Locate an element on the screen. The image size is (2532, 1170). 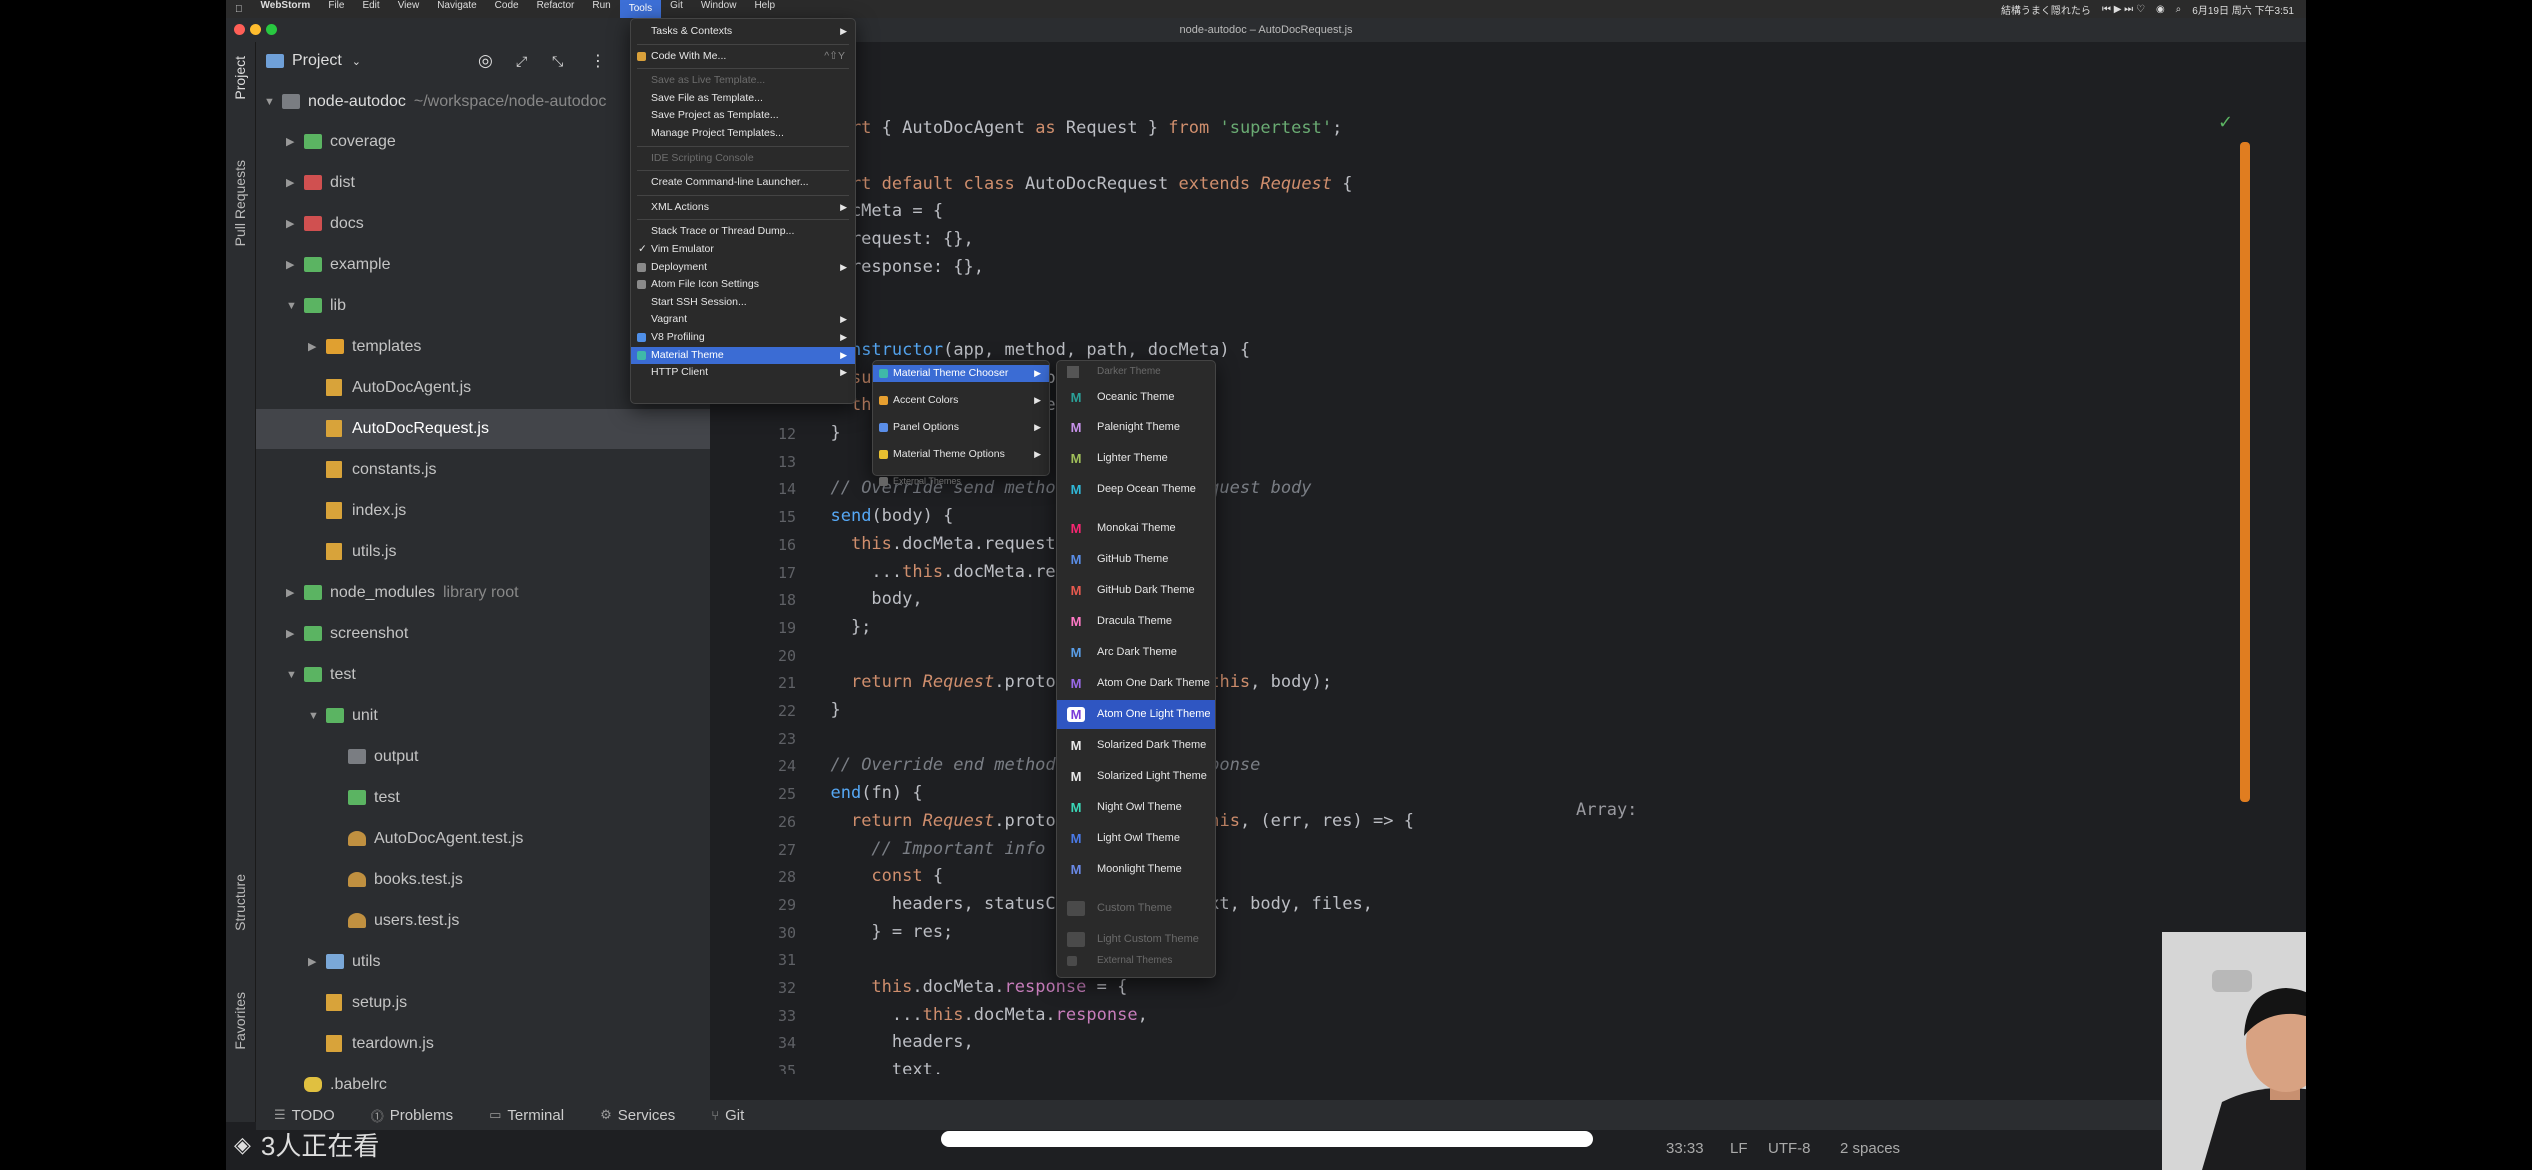
tree-row: utils.js is located at coordinates (483, 552).